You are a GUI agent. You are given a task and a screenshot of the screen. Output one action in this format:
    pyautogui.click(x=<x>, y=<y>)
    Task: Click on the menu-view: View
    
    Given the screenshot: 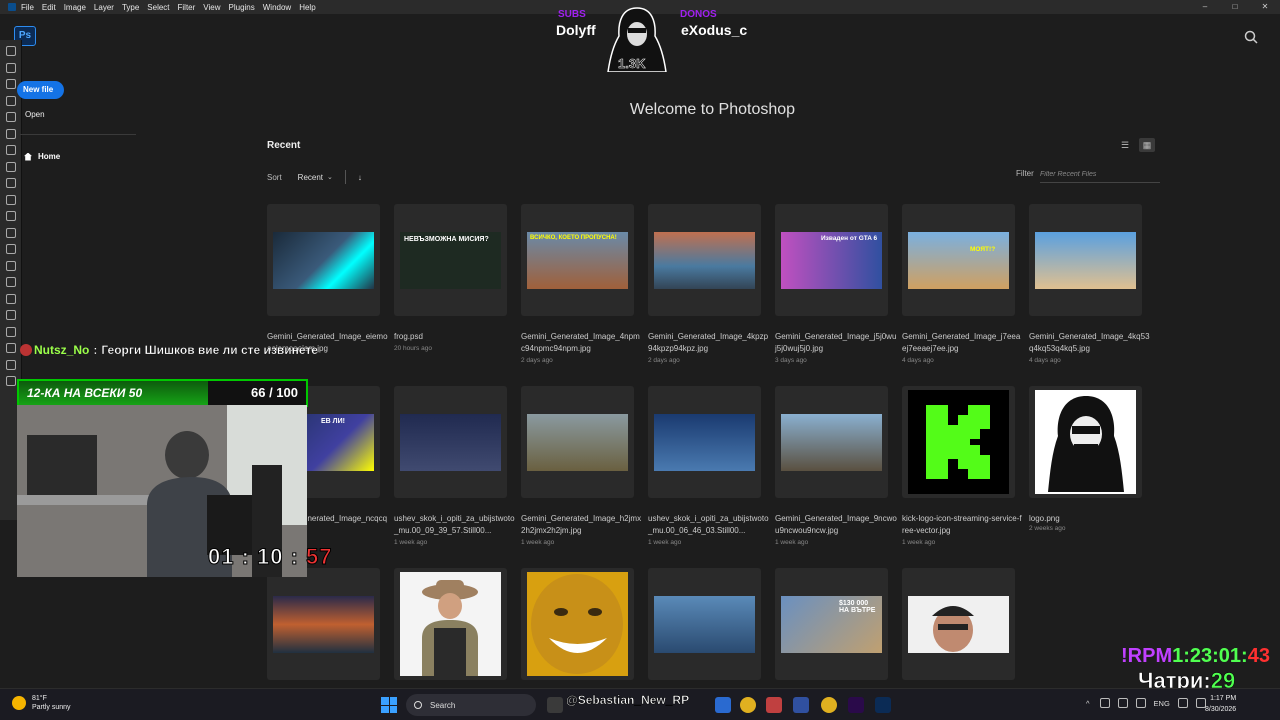 What is the action you would take?
    pyautogui.click(x=211, y=7)
    